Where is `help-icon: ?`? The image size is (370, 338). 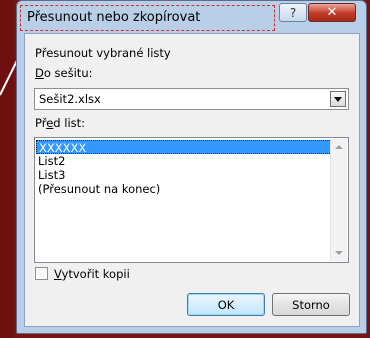 help-icon: ? is located at coordinates (293, 12).